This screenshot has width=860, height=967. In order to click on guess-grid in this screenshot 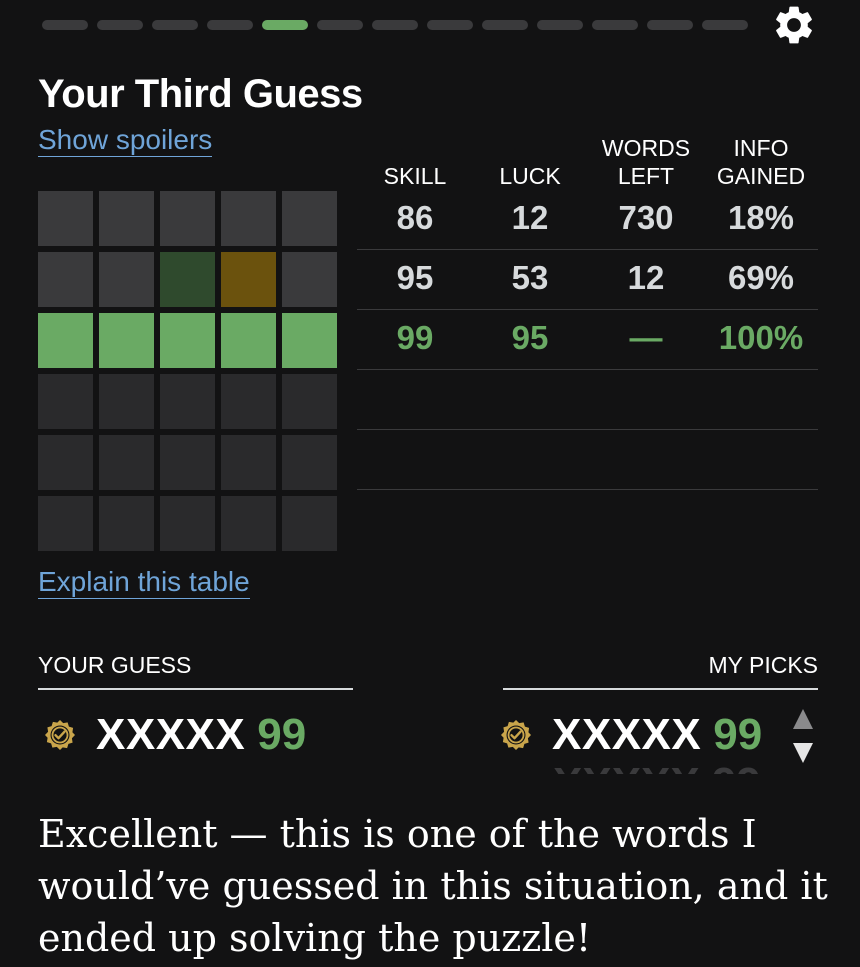, I will do `click(187, 371)`.